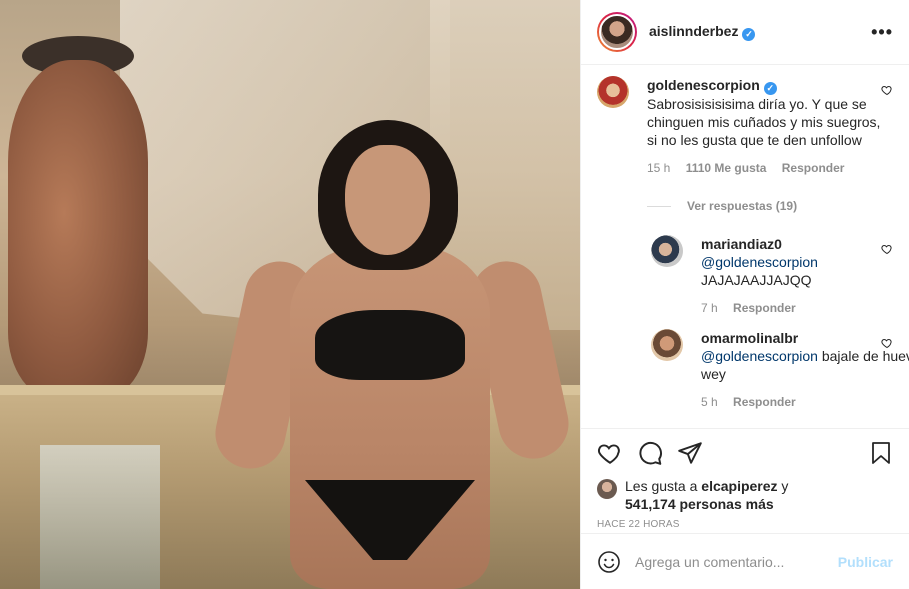  Describe the element at coordinates (726, 168) in the screenshot. I see `comment-likes: 1110 Me gusta` at that location.